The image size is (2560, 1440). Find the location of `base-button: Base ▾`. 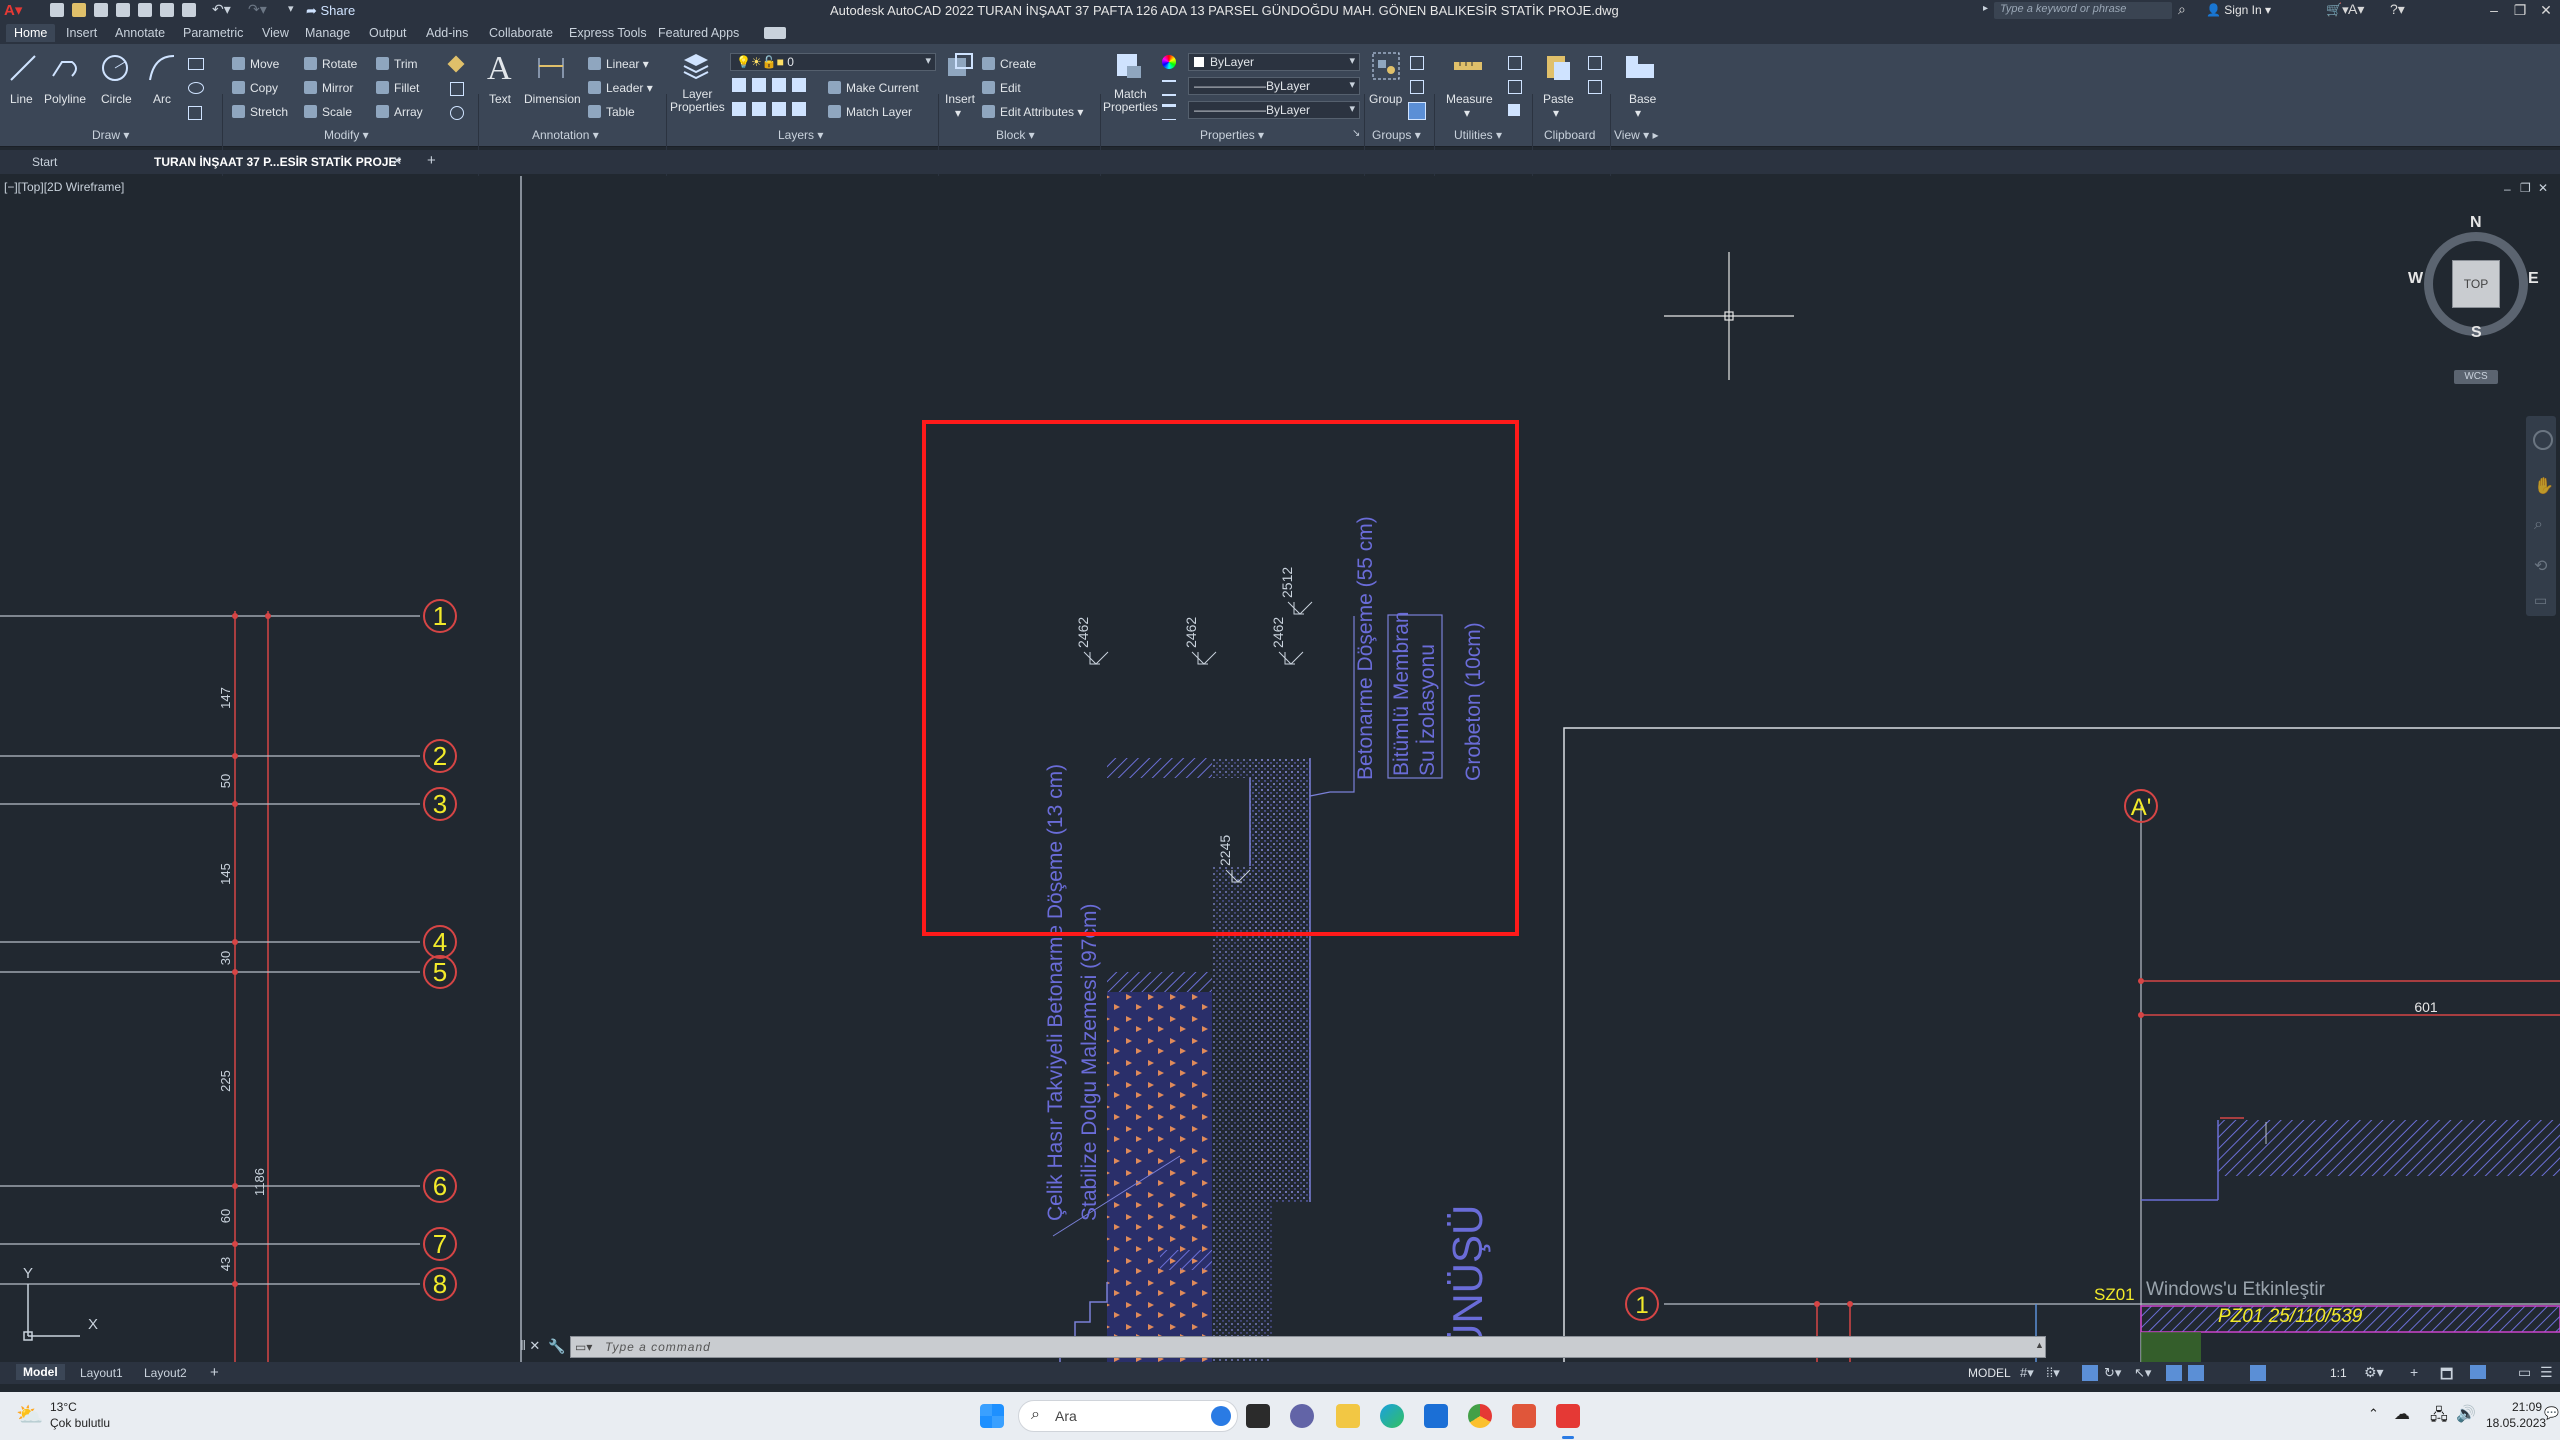

base-button: Base ▾ is located at coordinates (1642, 106).